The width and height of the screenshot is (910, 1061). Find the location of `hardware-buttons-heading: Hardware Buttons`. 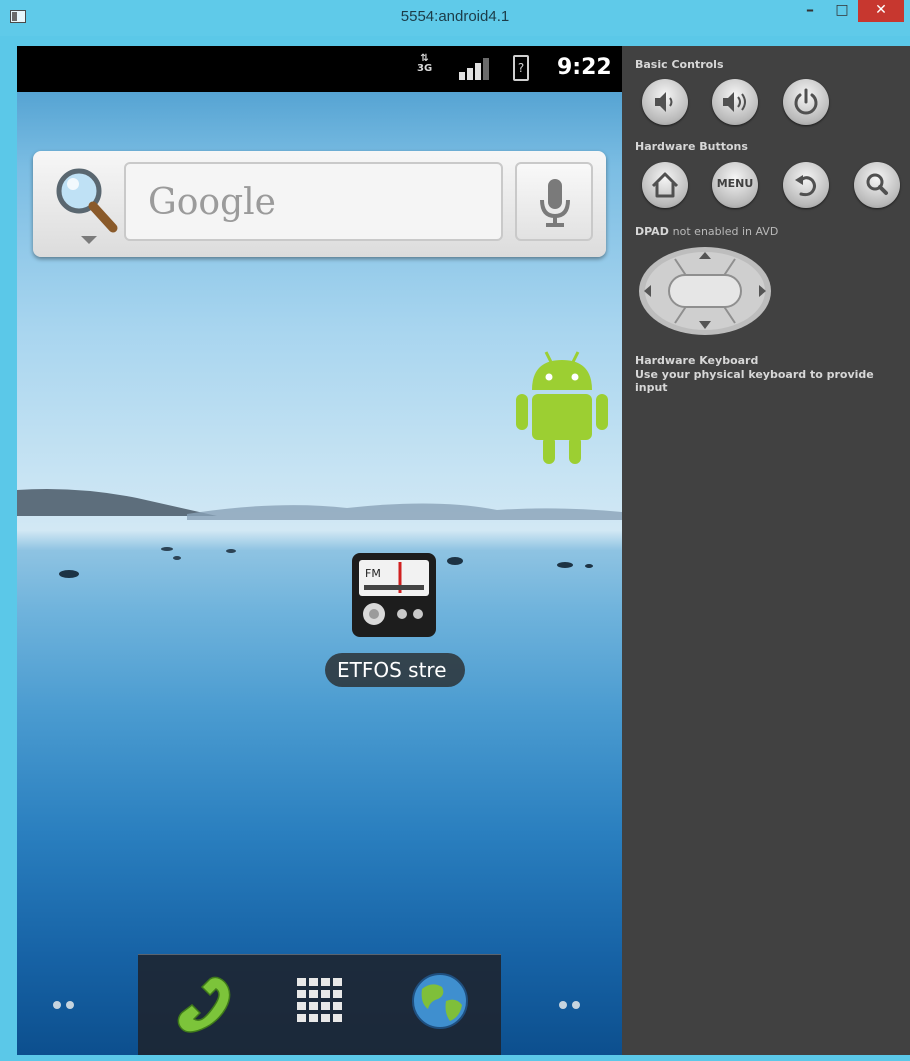

hardware-buttons-heading: Hardware Buttons is located at coordinates (691, 146).